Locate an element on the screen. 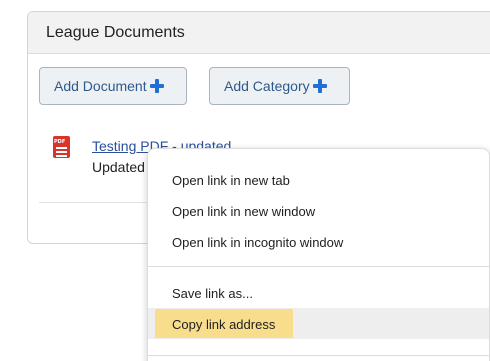 The height and width of the screenshot is (361, 490). add-document-label: Add Document is located at coordinates (100, 86).